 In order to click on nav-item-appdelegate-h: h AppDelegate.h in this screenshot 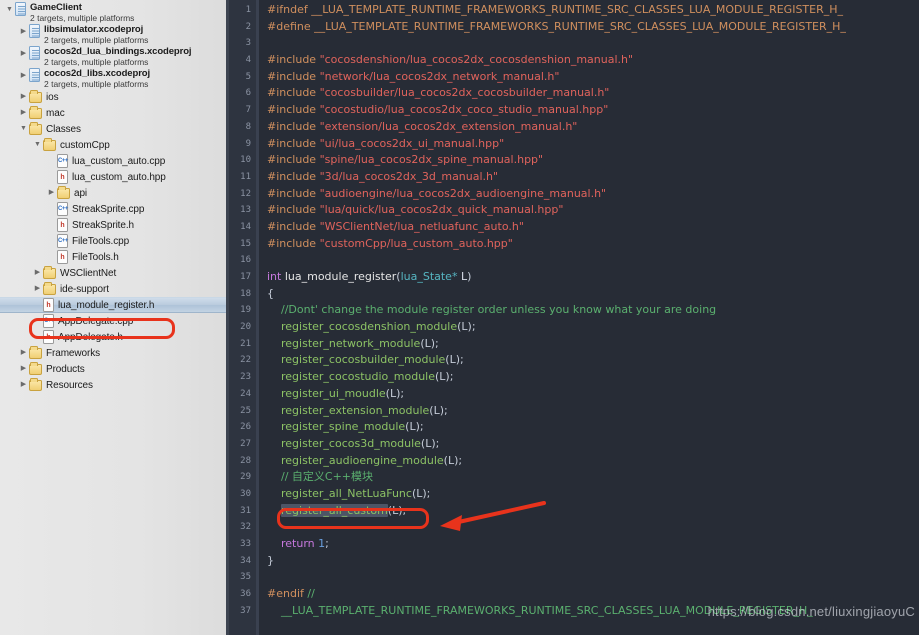, I will do `click(114, 337)`.